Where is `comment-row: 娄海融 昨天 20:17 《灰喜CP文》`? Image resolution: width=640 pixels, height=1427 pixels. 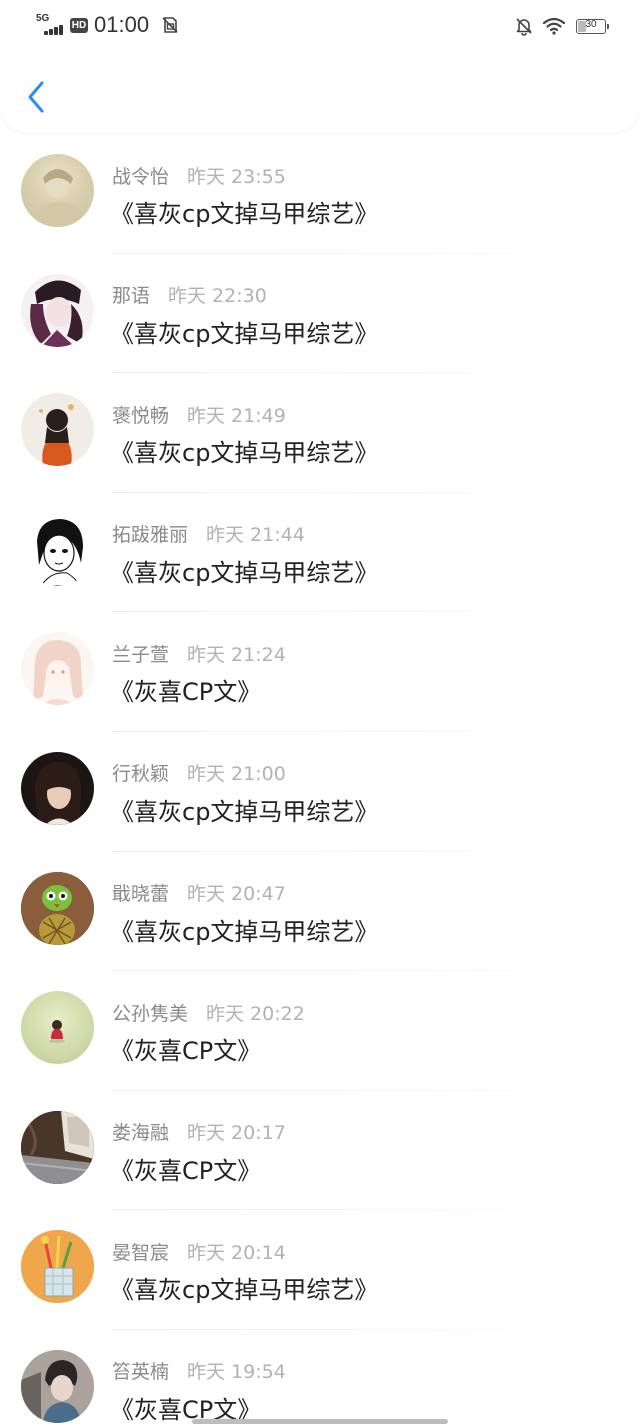 comment-row: 娄海融 昨天 20:17 《灰喜CP文》 is located at coordinates (320, 1151).